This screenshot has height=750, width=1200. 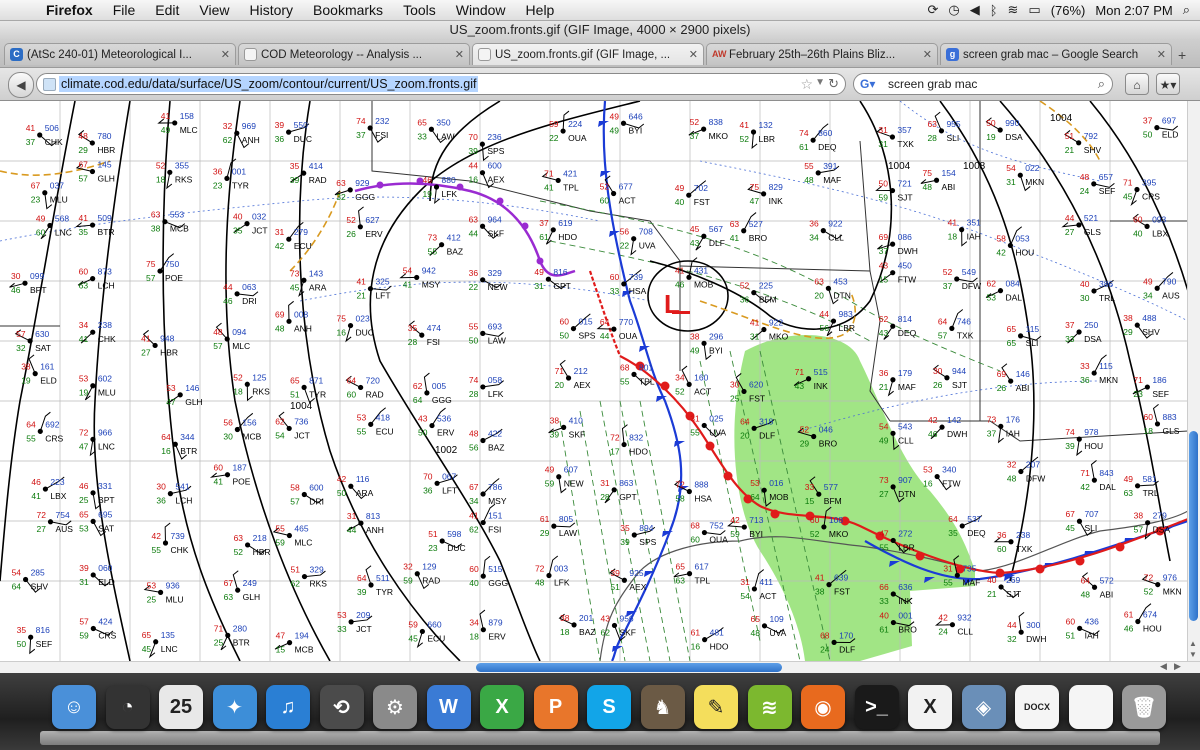 What do you see at coordinates (449, 490) in the screenshot?
I see `station-id: LFT` at bounding box center [449, 490].